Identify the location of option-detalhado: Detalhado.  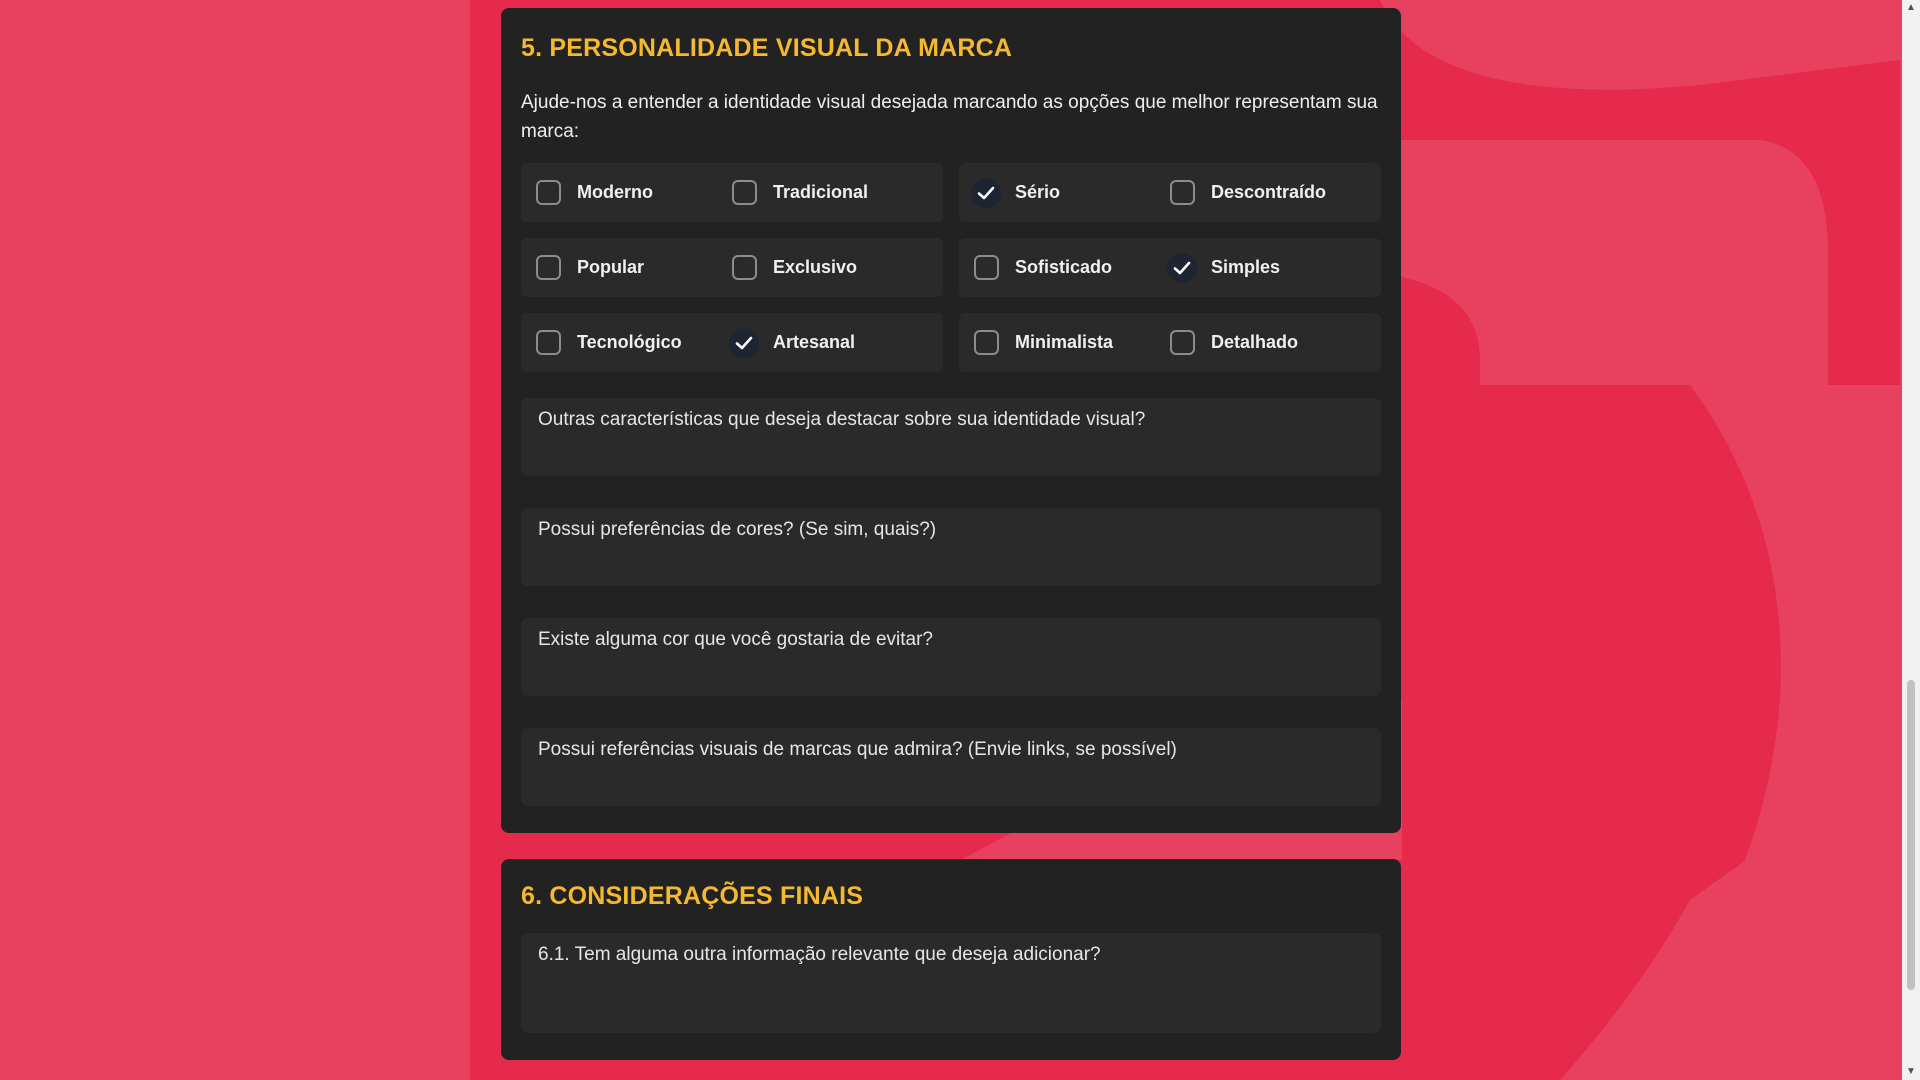
(1253, 342).